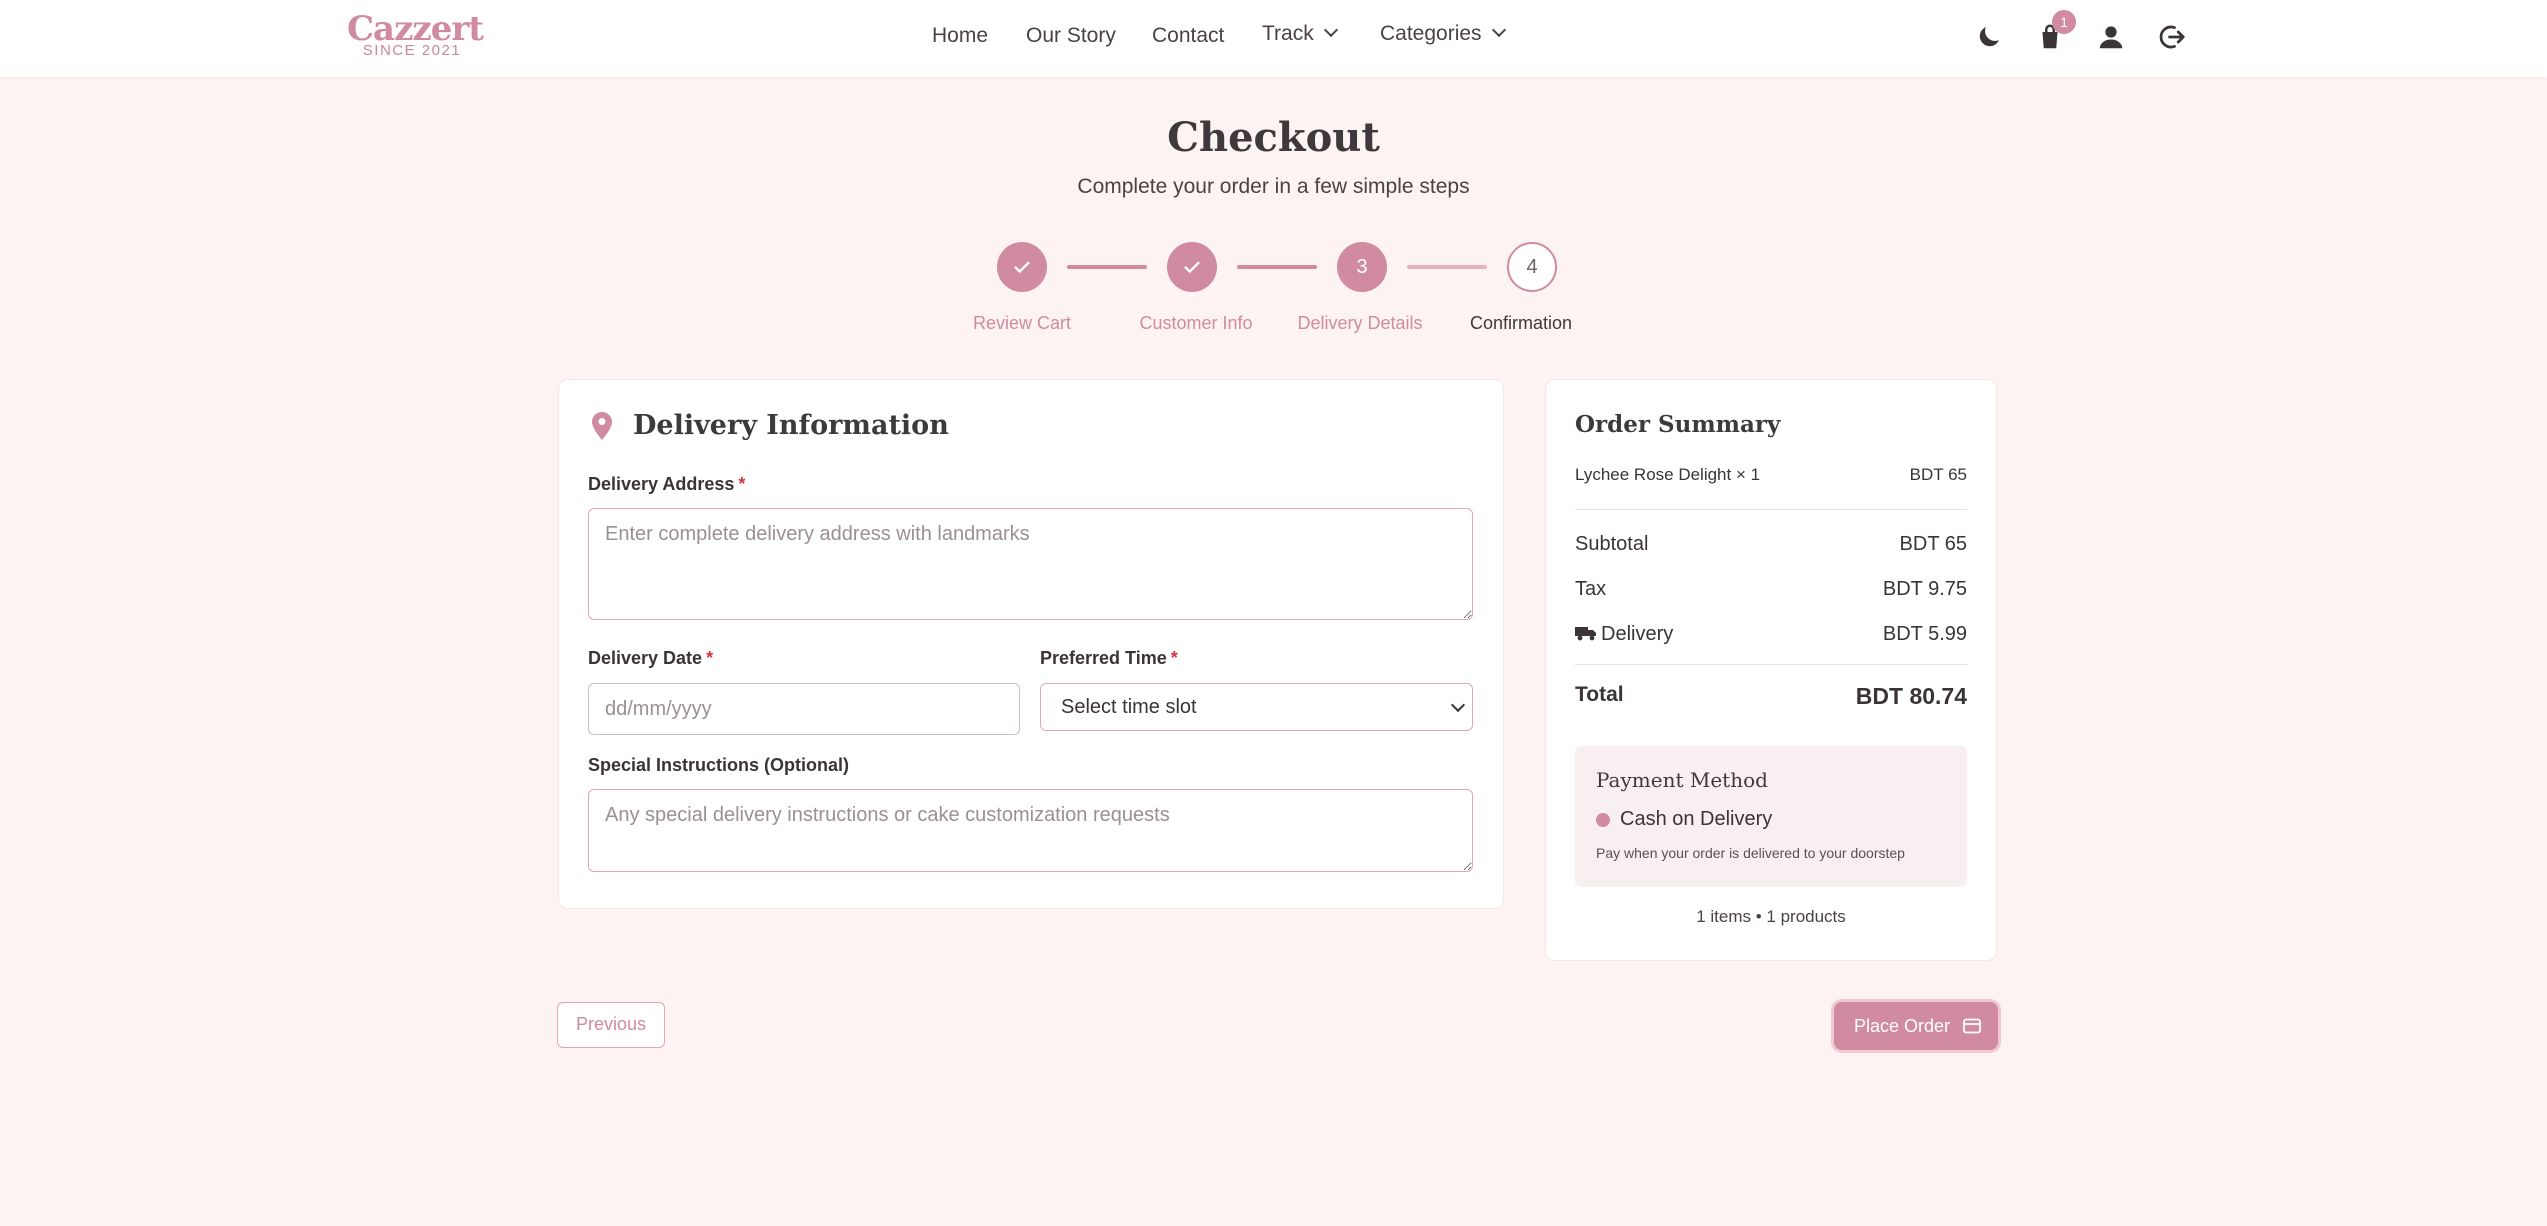 This screenshot has height=1226, width=2547. What do you see at coordinates (2172, 37) in the screenshot?
I see `logout-icon` at bounding box center [2172, 37].